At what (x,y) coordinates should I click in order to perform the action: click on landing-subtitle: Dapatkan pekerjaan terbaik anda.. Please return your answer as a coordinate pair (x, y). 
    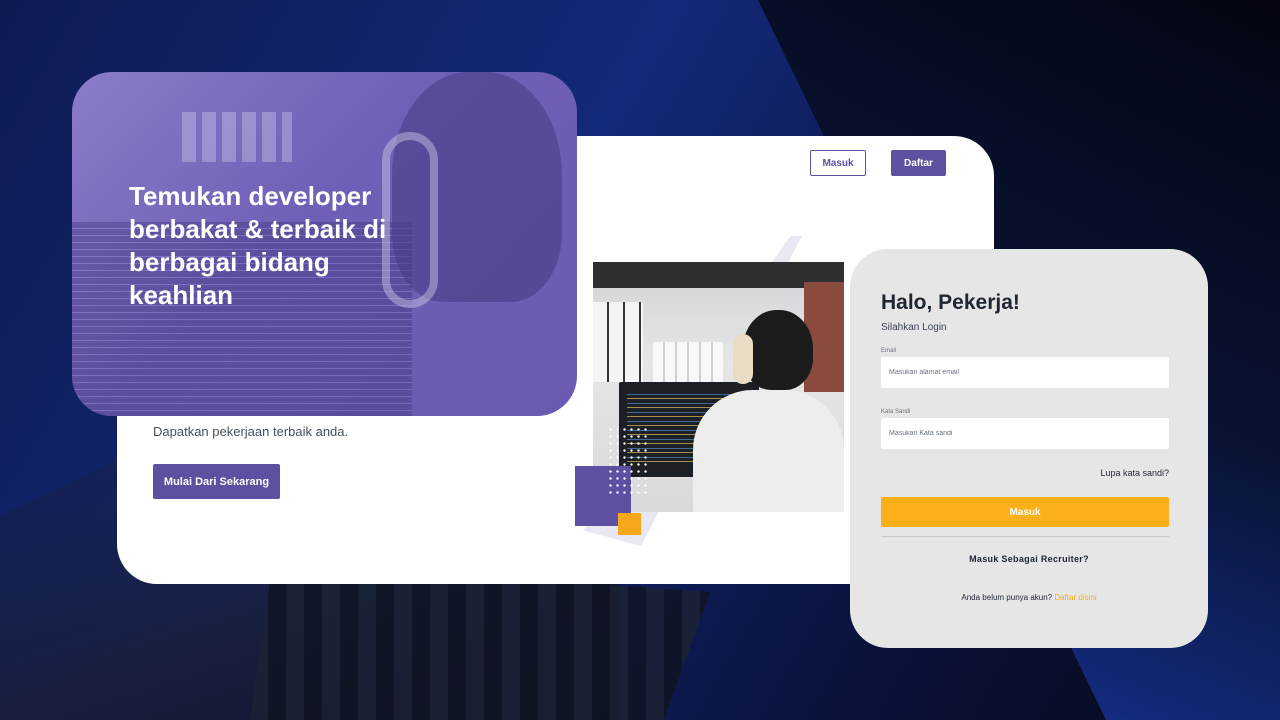
    Looking at the image, I should click on (251, 431).